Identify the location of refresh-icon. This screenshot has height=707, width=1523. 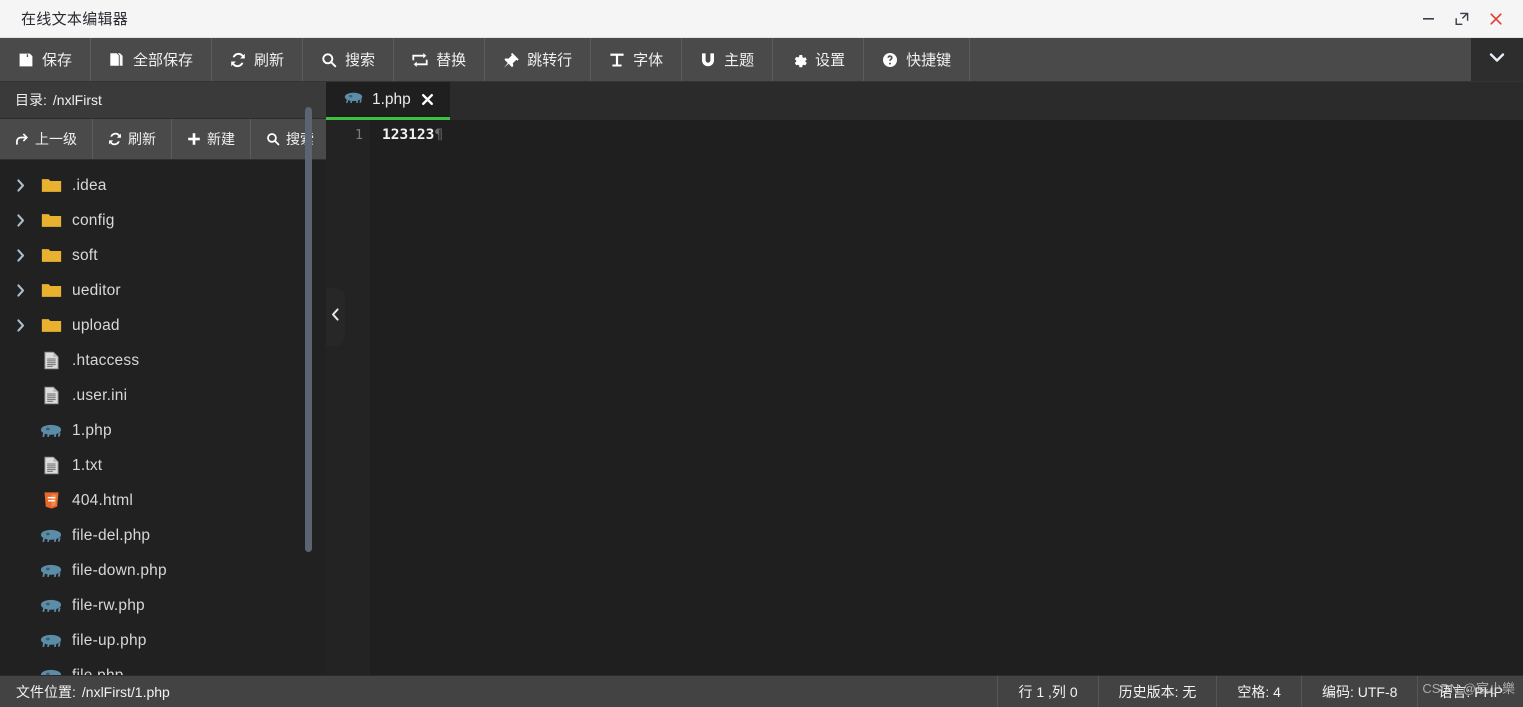
(115, 139).